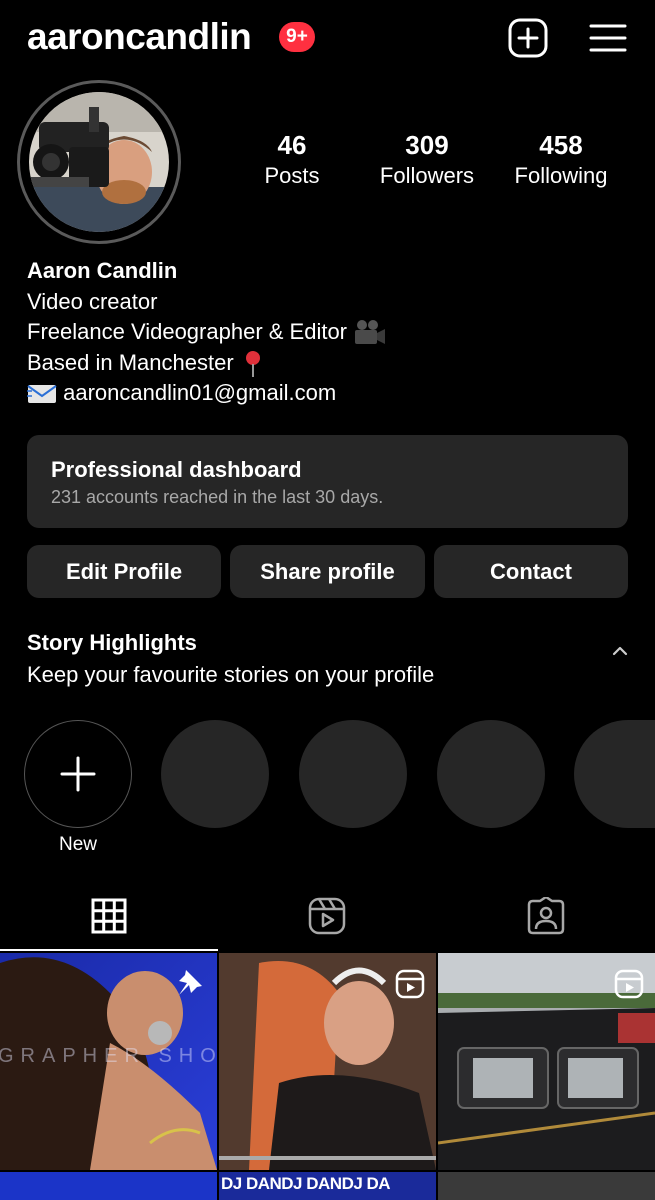 The width and height of the screenshot is (655, 1200). Describe the element at coordinates (187, 331) in the screenshot. I see `bio-occupation-text: Freelance Videographer & Editor` at that location.